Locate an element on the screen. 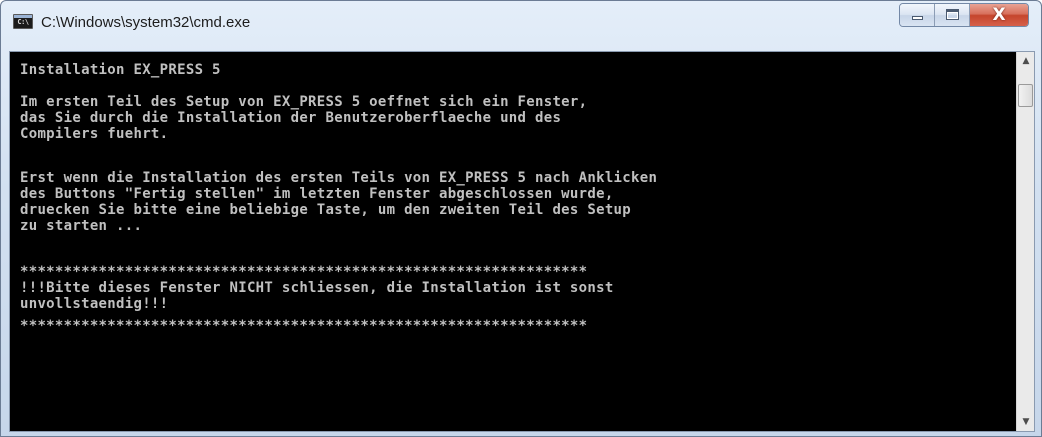 This screenshot has height=437, width=1042. maximize-icon is located at coordinates (952, 14).